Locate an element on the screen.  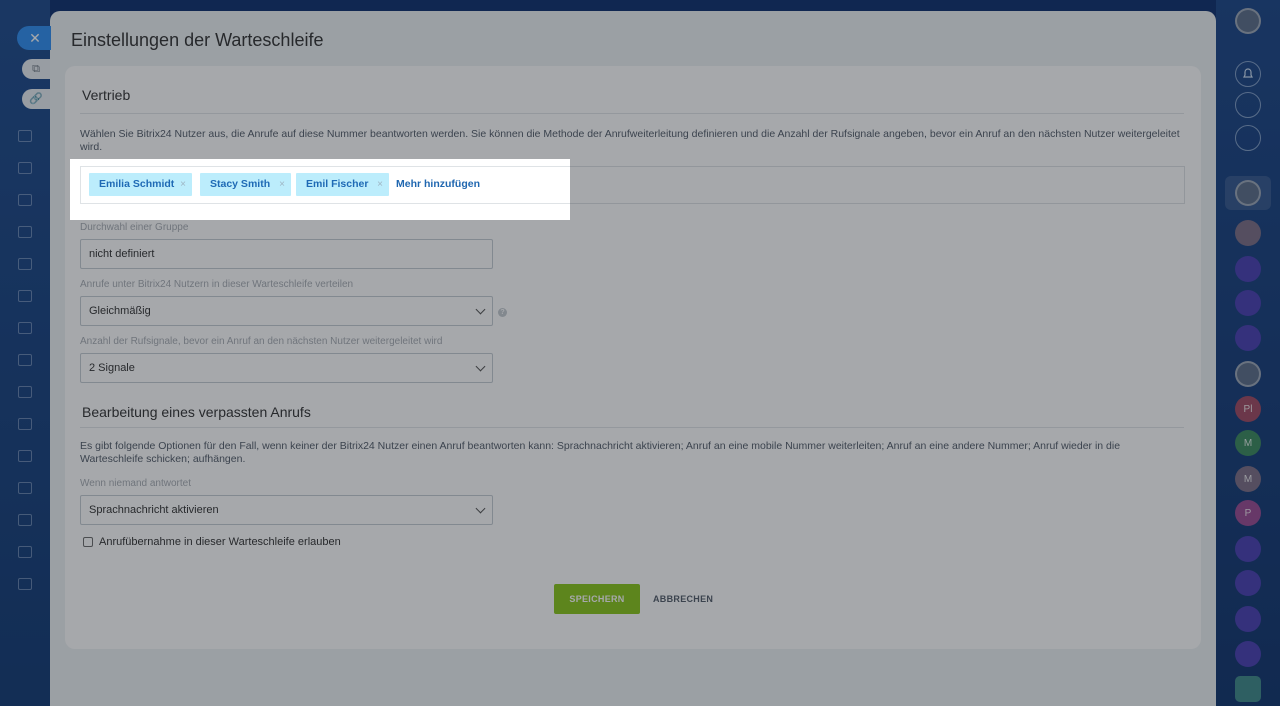
user-tag: Stacy Smith × is located at coordinates (245, 184).